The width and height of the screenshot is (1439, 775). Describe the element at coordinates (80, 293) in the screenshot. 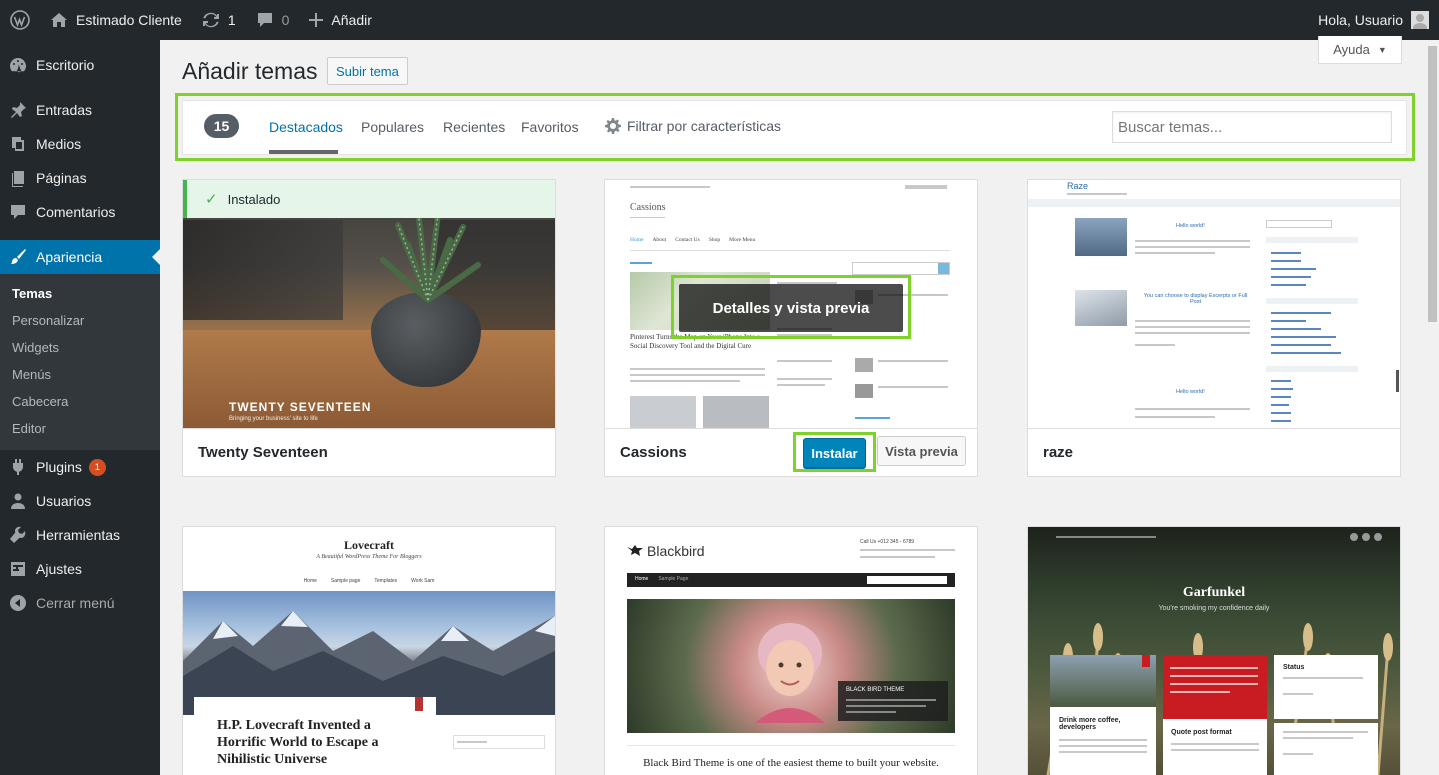

I see `submenu-temas: Temas` at that location.